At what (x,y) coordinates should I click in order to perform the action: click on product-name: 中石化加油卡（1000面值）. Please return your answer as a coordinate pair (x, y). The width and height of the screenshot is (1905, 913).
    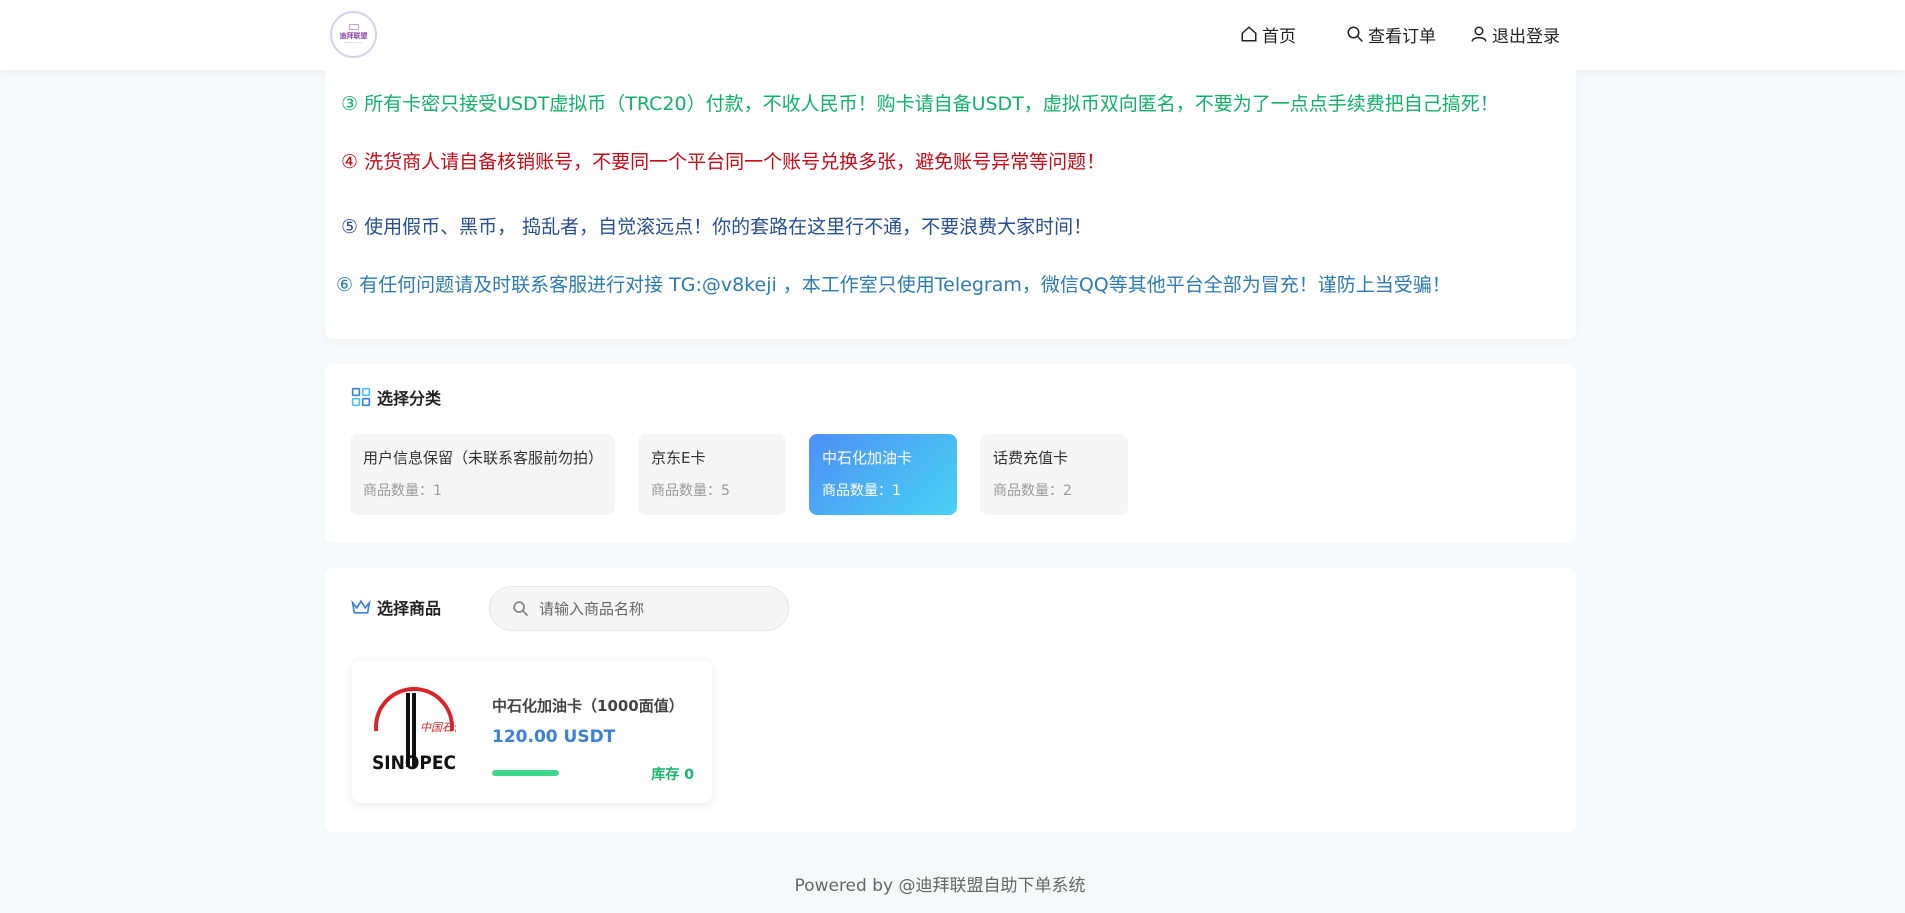
    Looking at the image, I should click on (588, 706).